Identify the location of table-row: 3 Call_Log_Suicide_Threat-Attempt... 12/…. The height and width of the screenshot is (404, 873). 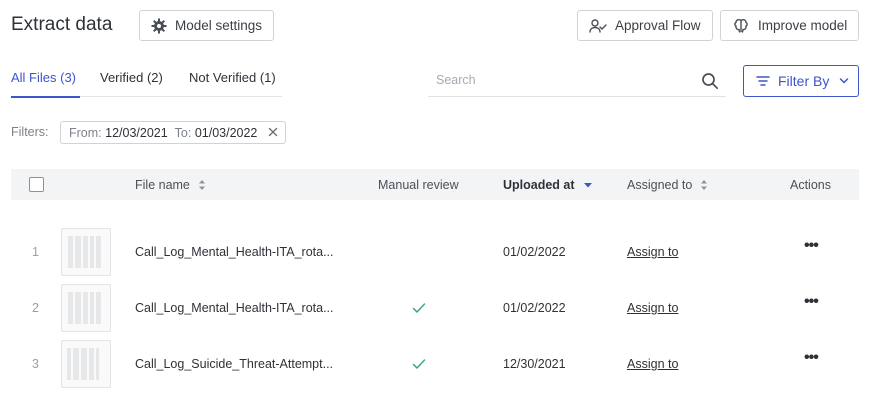
(435, 364).